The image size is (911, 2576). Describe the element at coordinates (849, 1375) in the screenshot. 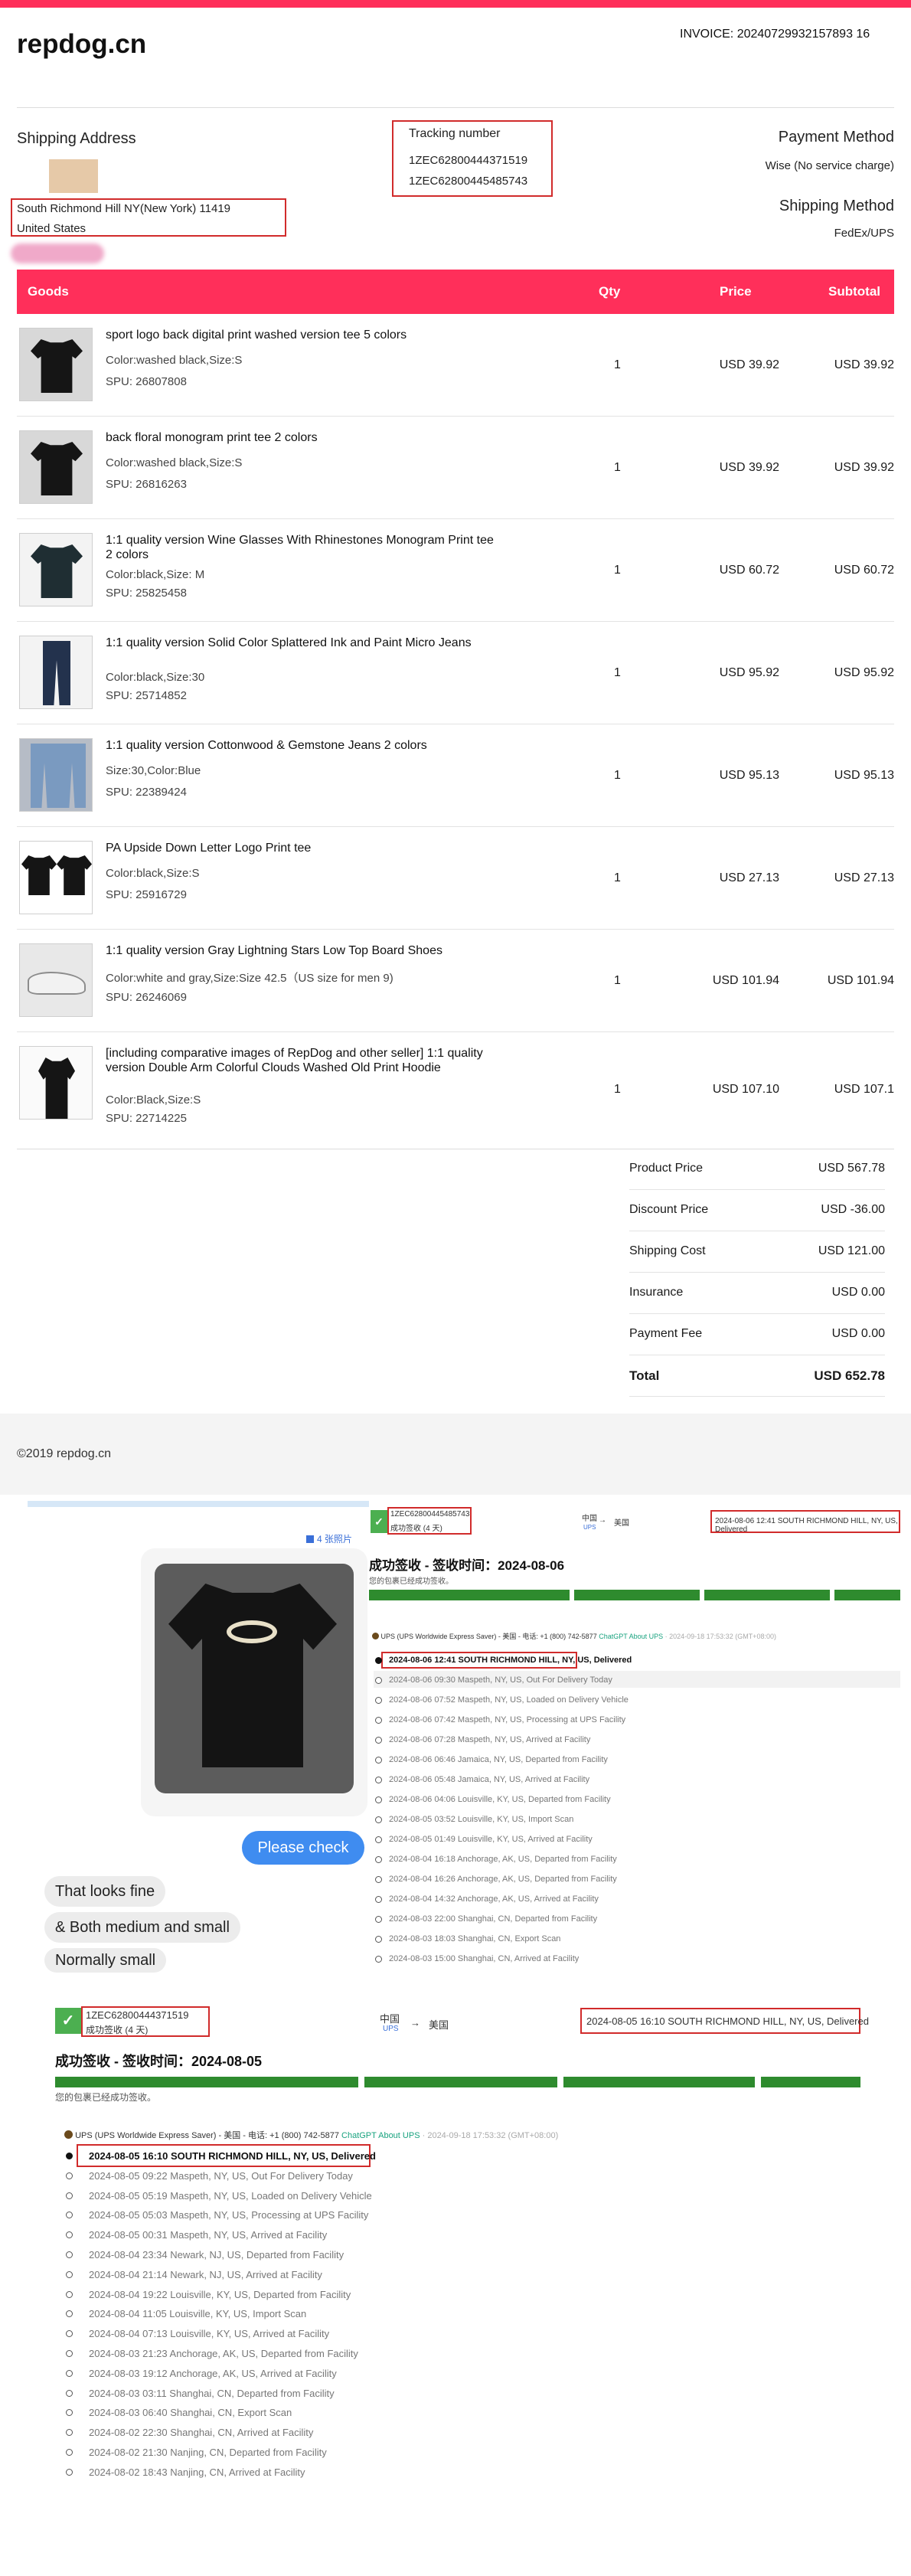

I see `summary-value: USD 652.78` at that location.